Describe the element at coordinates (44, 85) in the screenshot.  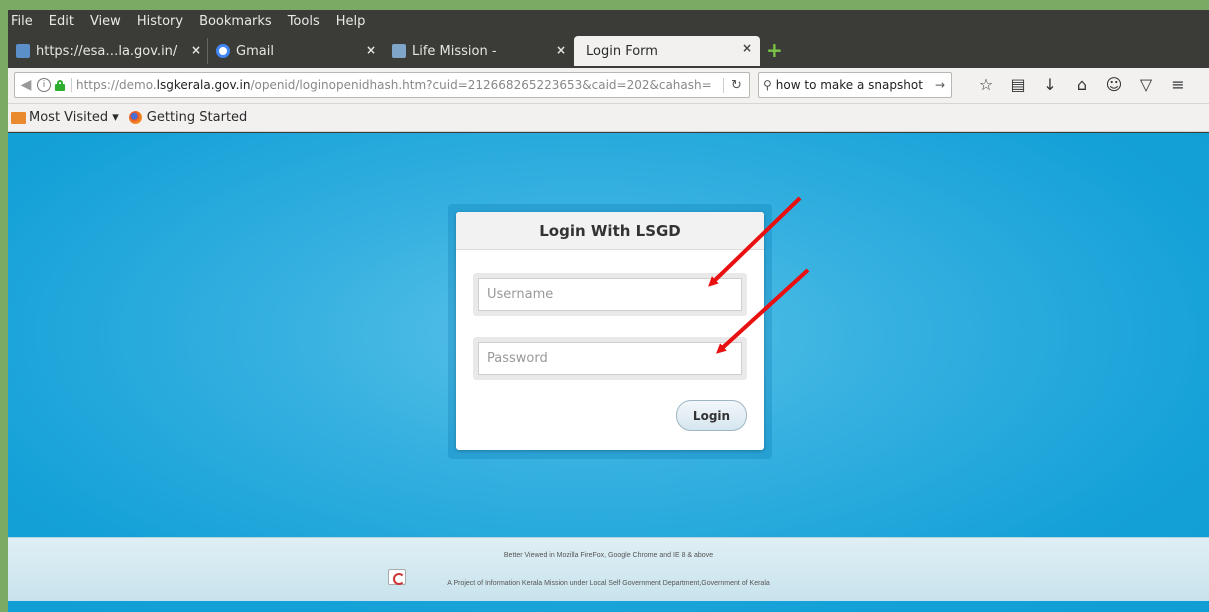
I see `info-icon: i` at that location.